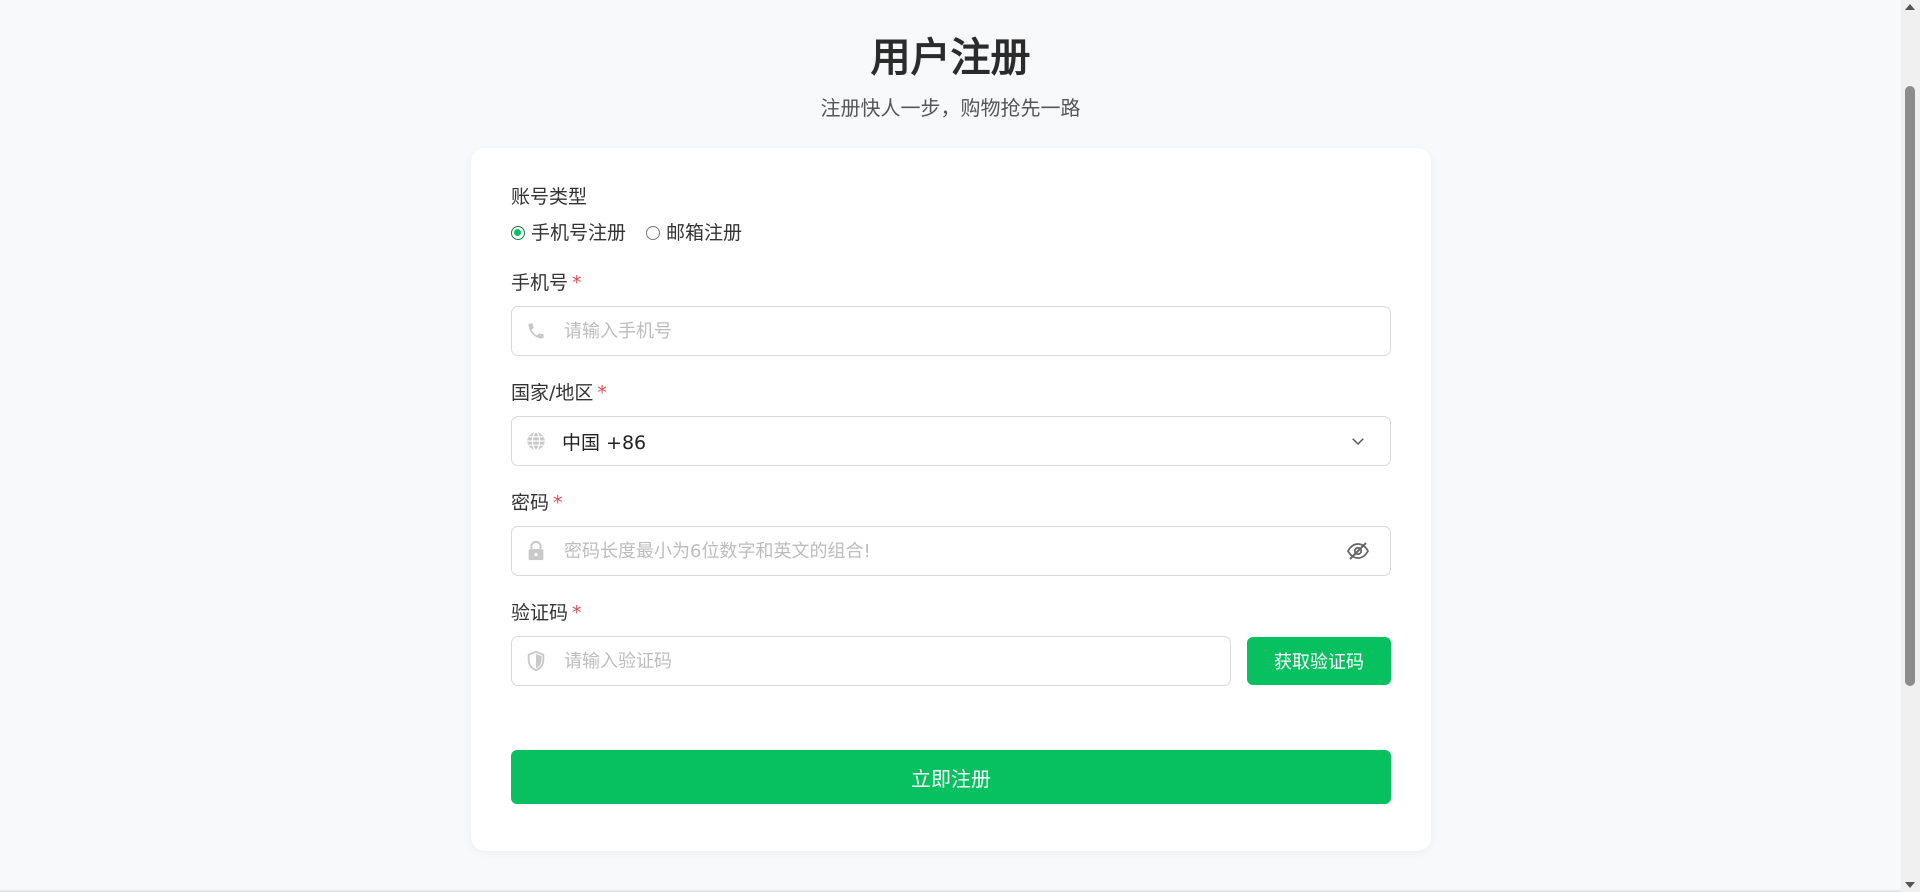  Describe the element at coordinates (950, 58) in the screenshot. I see `page-title: 用户注册` at that location.